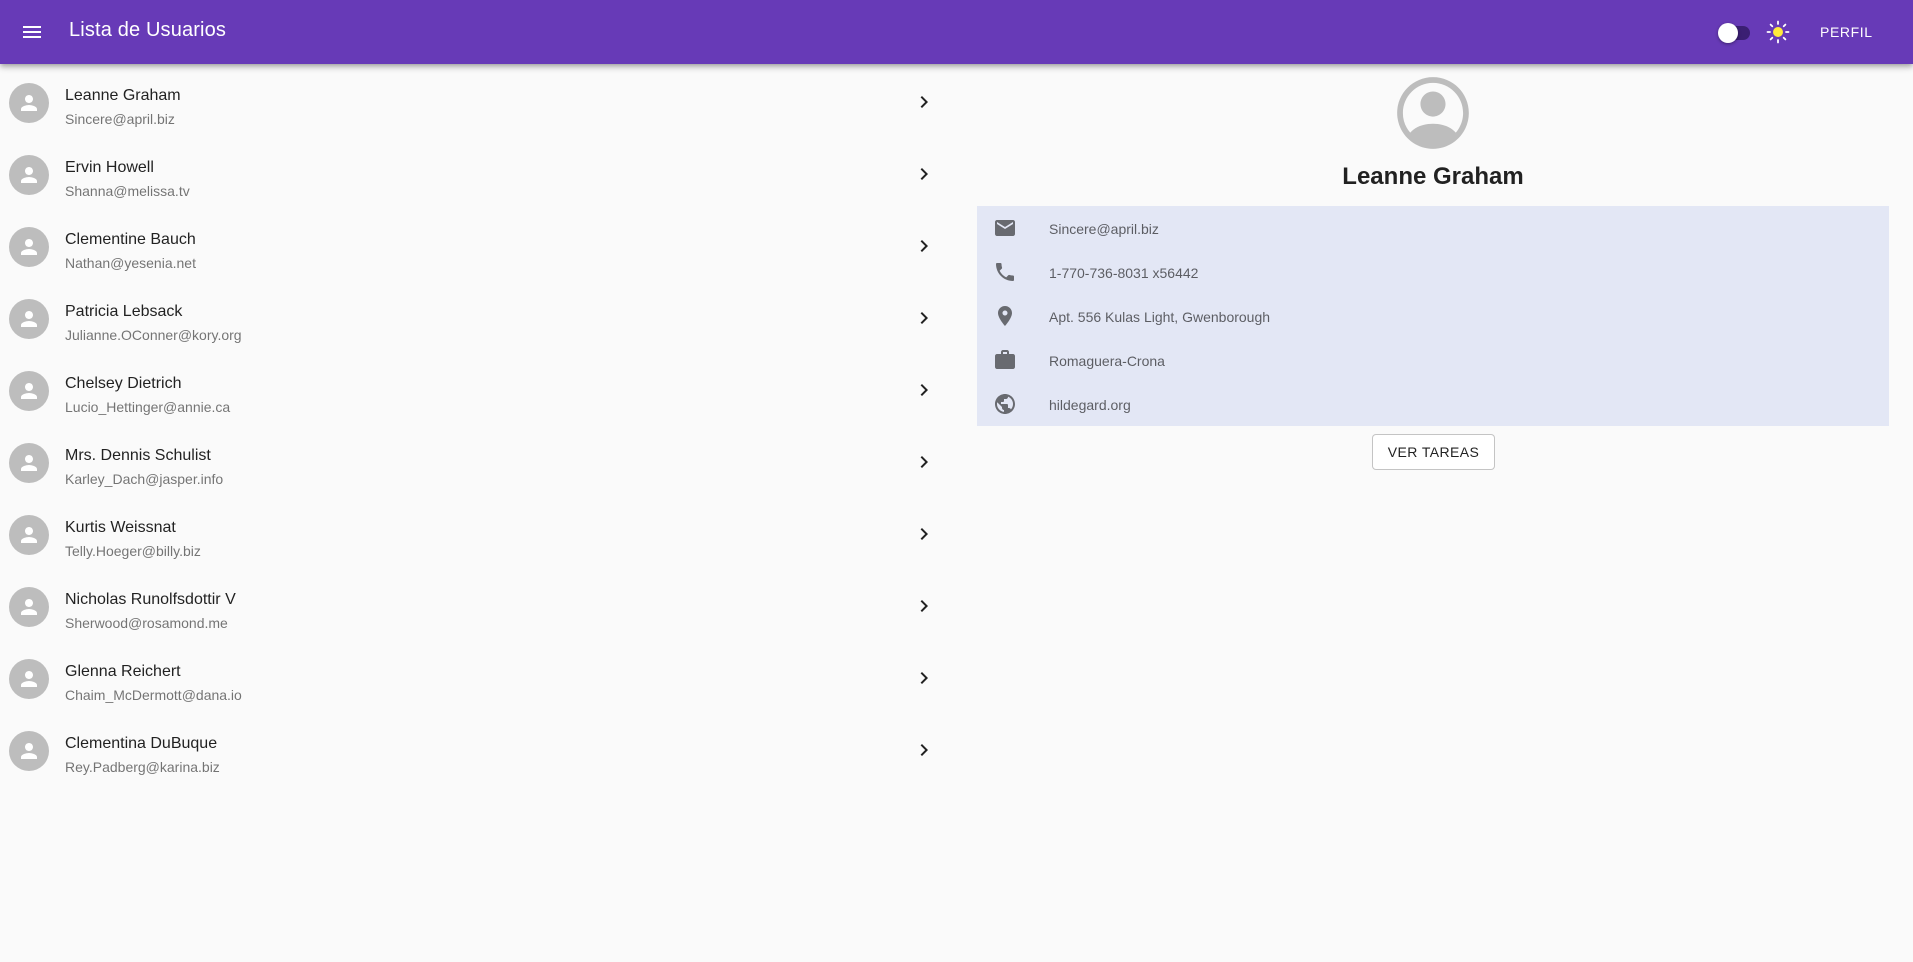 The width and height of the screenshot is (1913, 962). I want to click on user-name: Ervin Howell, so click(109, 167).